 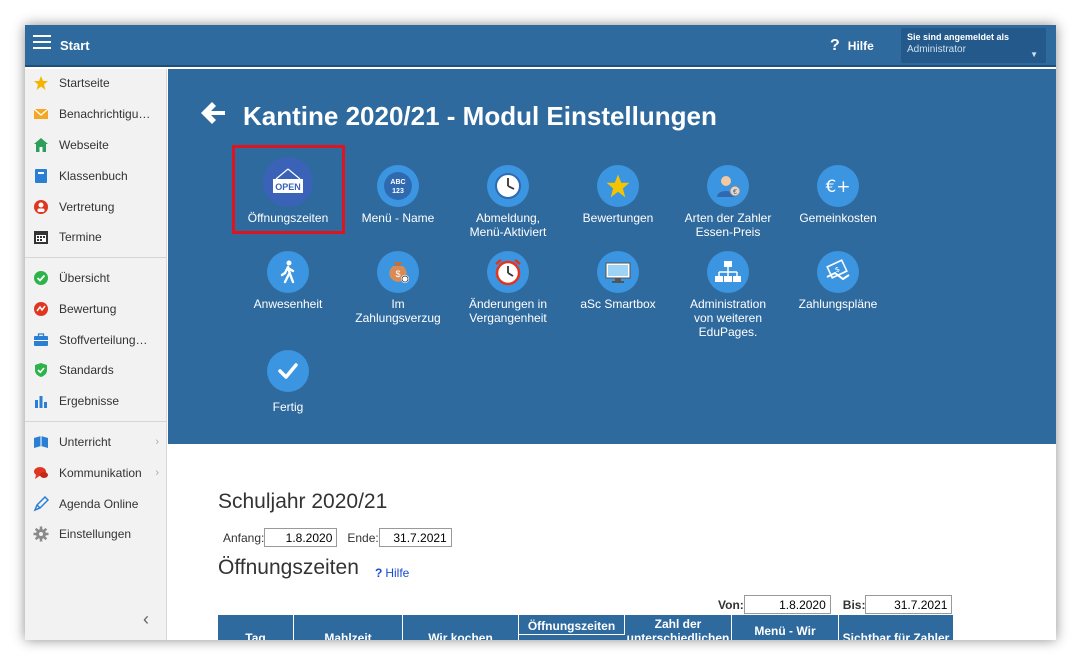 I want to click on money-bag-icon: $, so click(x=398, y=272).